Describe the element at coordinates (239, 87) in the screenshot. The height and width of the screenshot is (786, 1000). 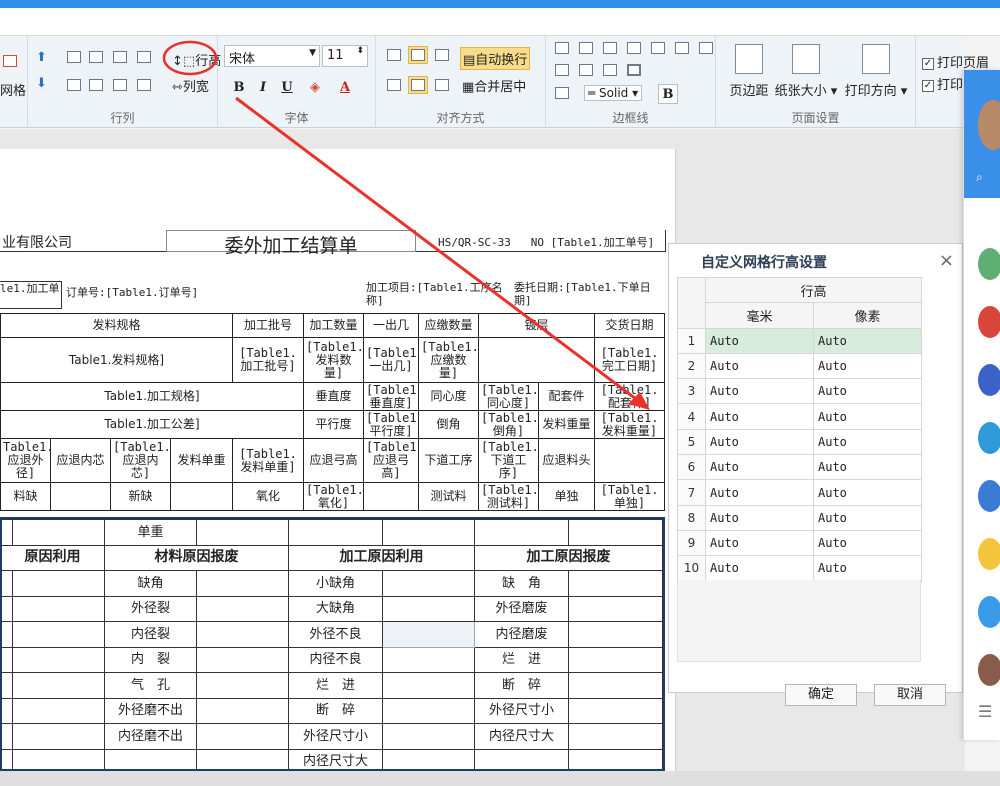
I see `bold-button: B` at that location.